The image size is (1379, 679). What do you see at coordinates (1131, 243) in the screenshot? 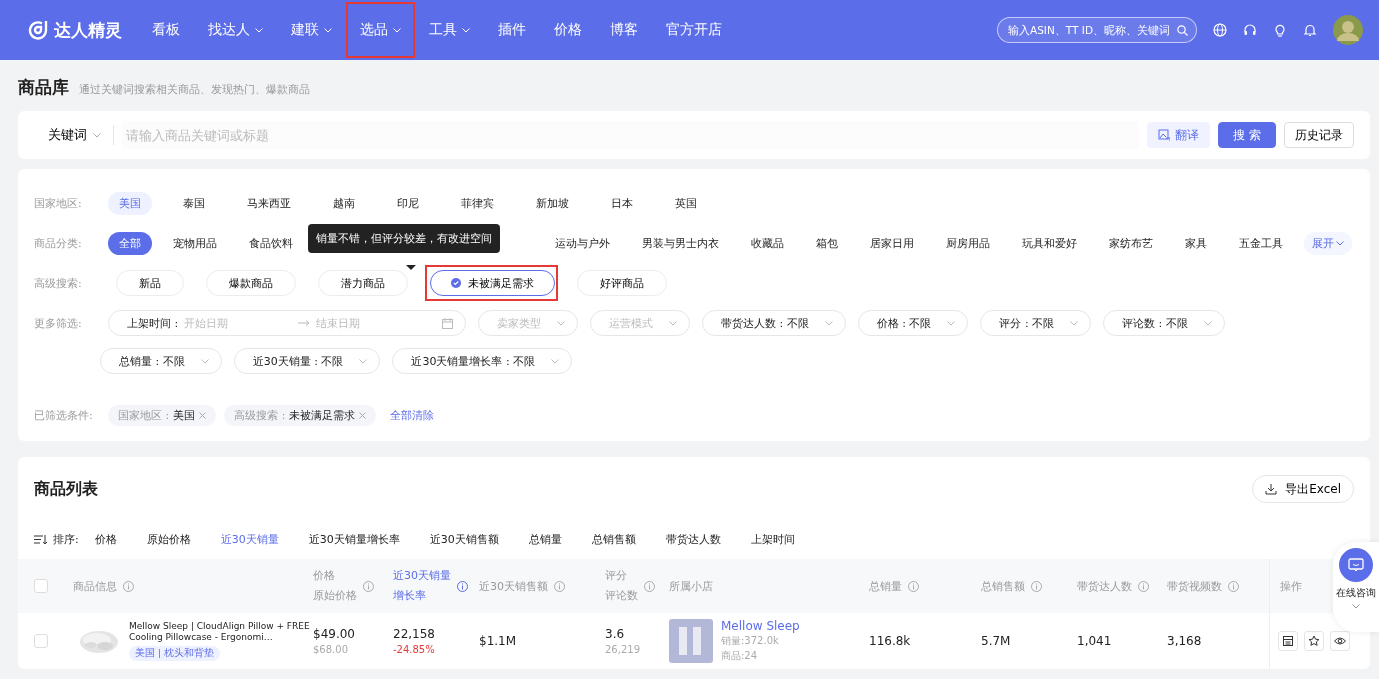
I see `category-option: 家纺布艺` at bounding box center [1131, 243].